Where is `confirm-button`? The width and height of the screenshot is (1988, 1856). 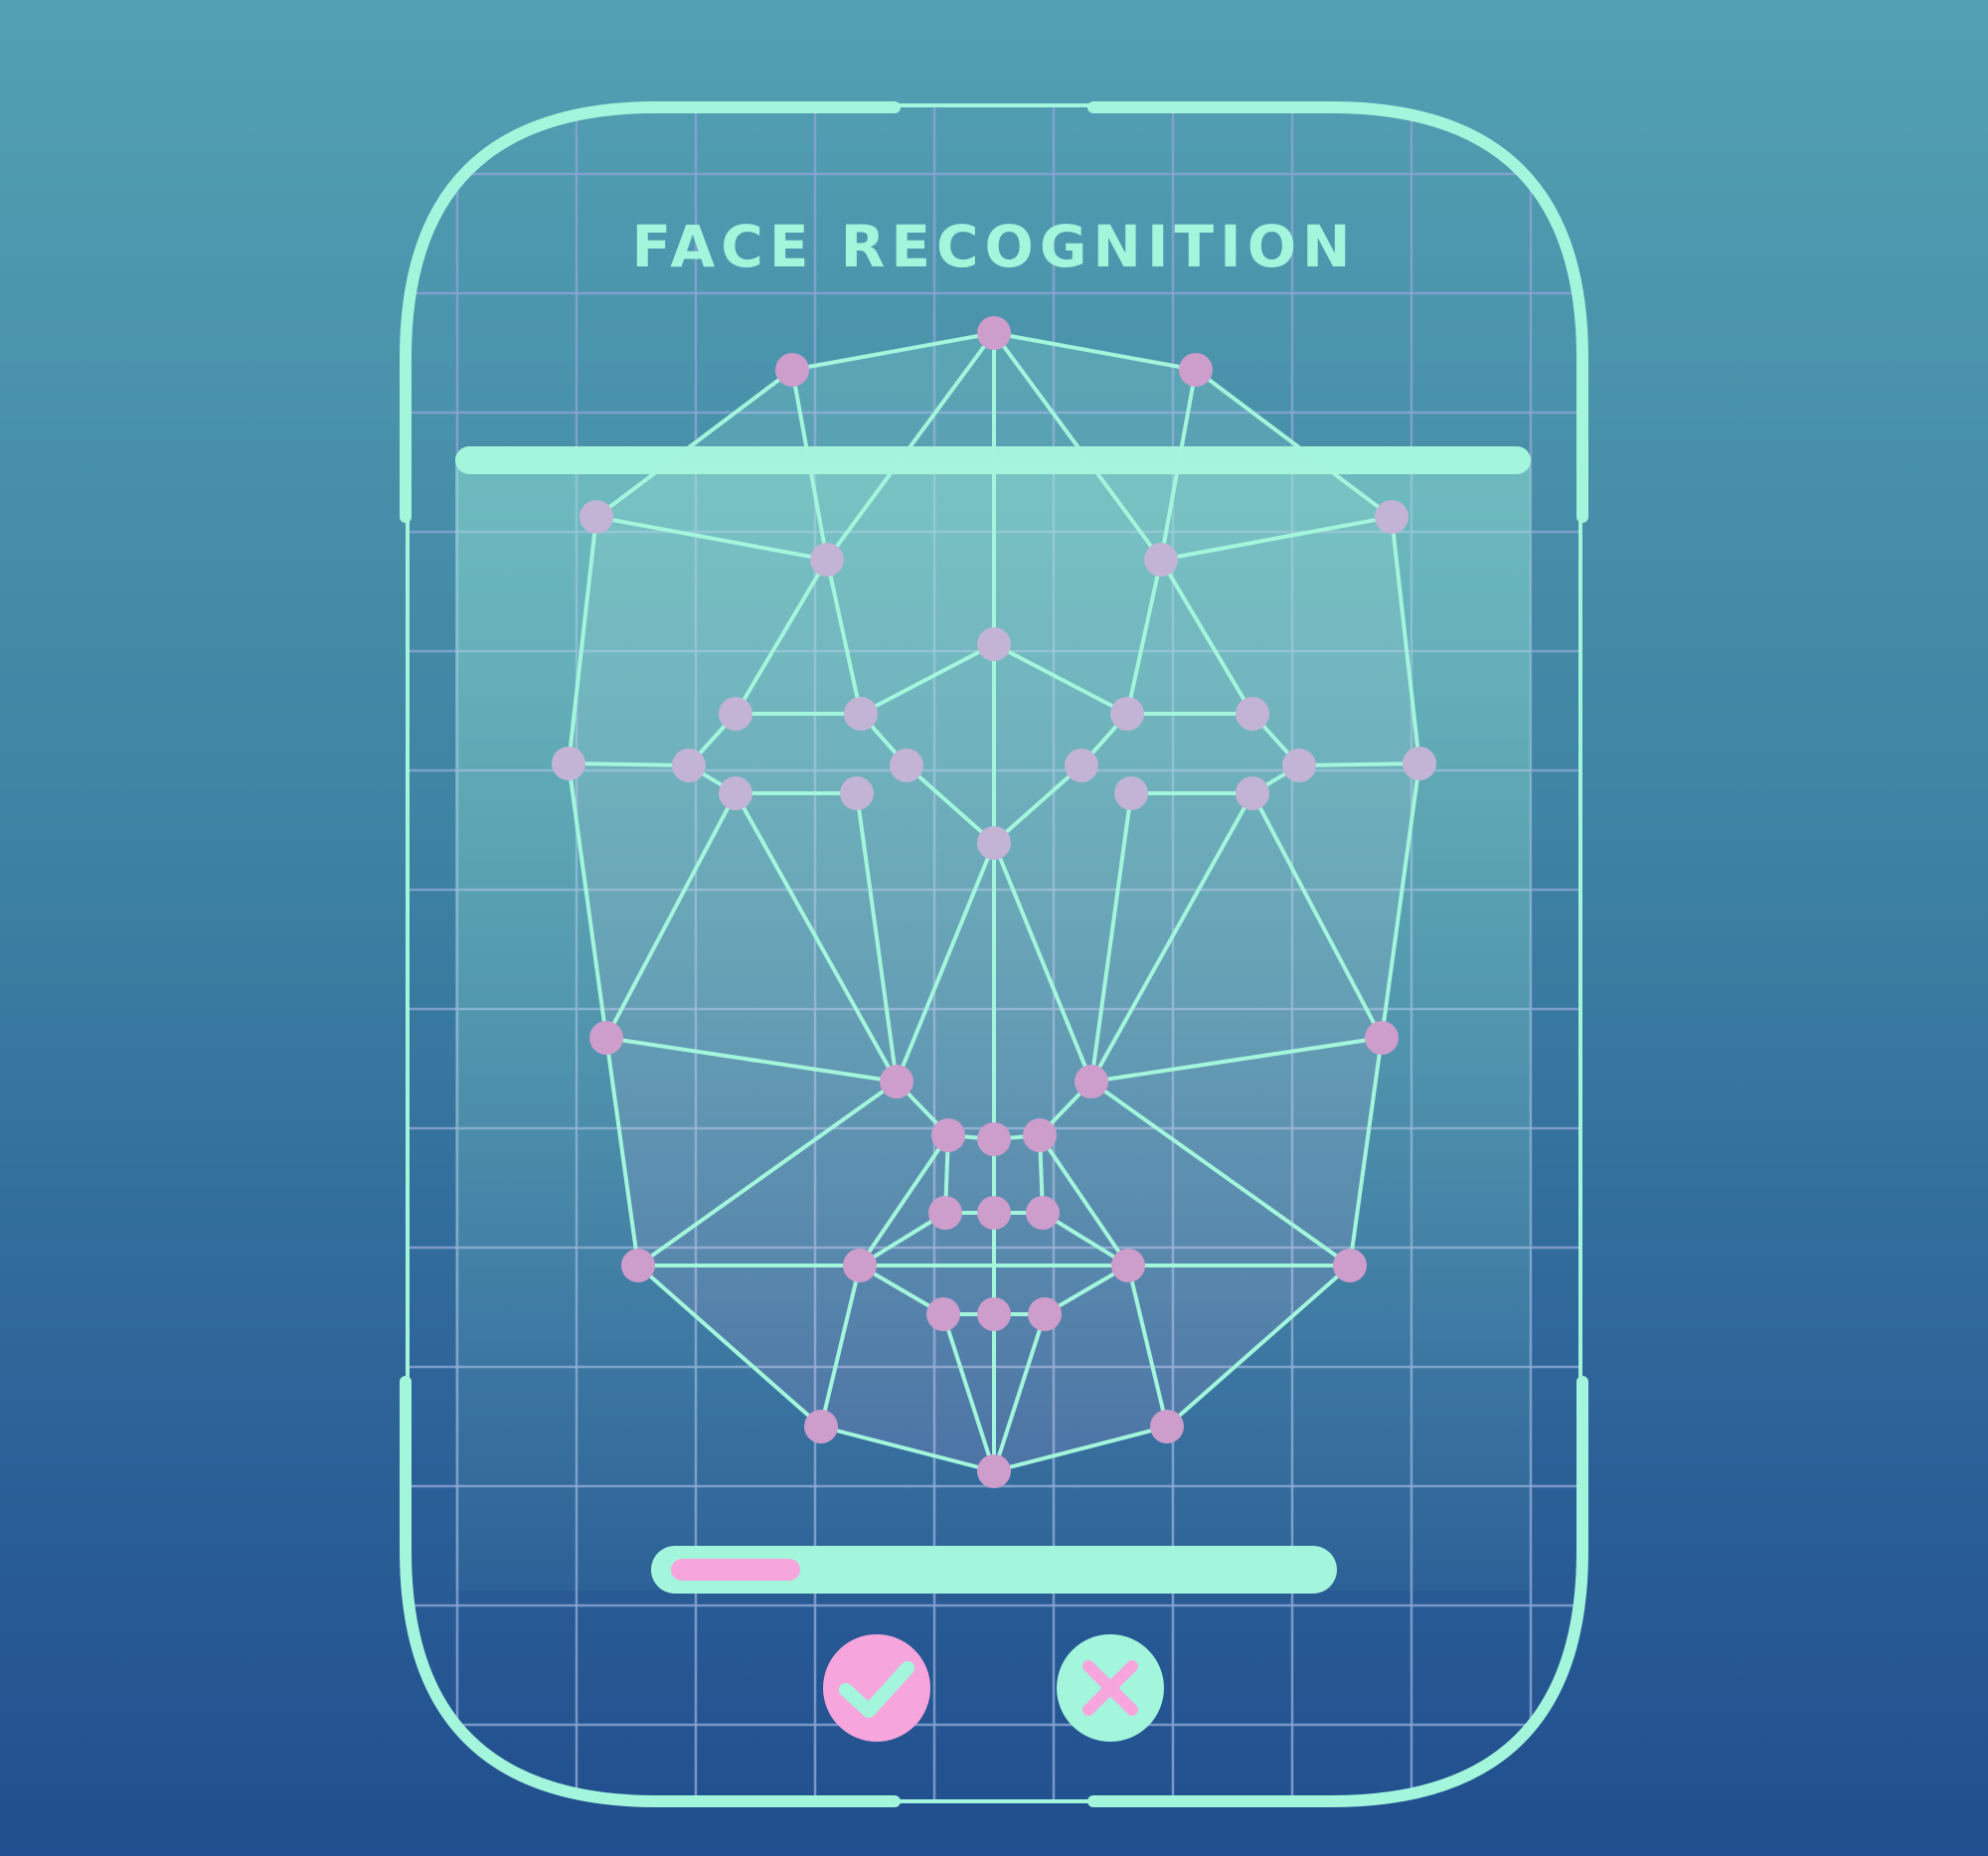
confirm-button is located at coordinates (876, 1688).